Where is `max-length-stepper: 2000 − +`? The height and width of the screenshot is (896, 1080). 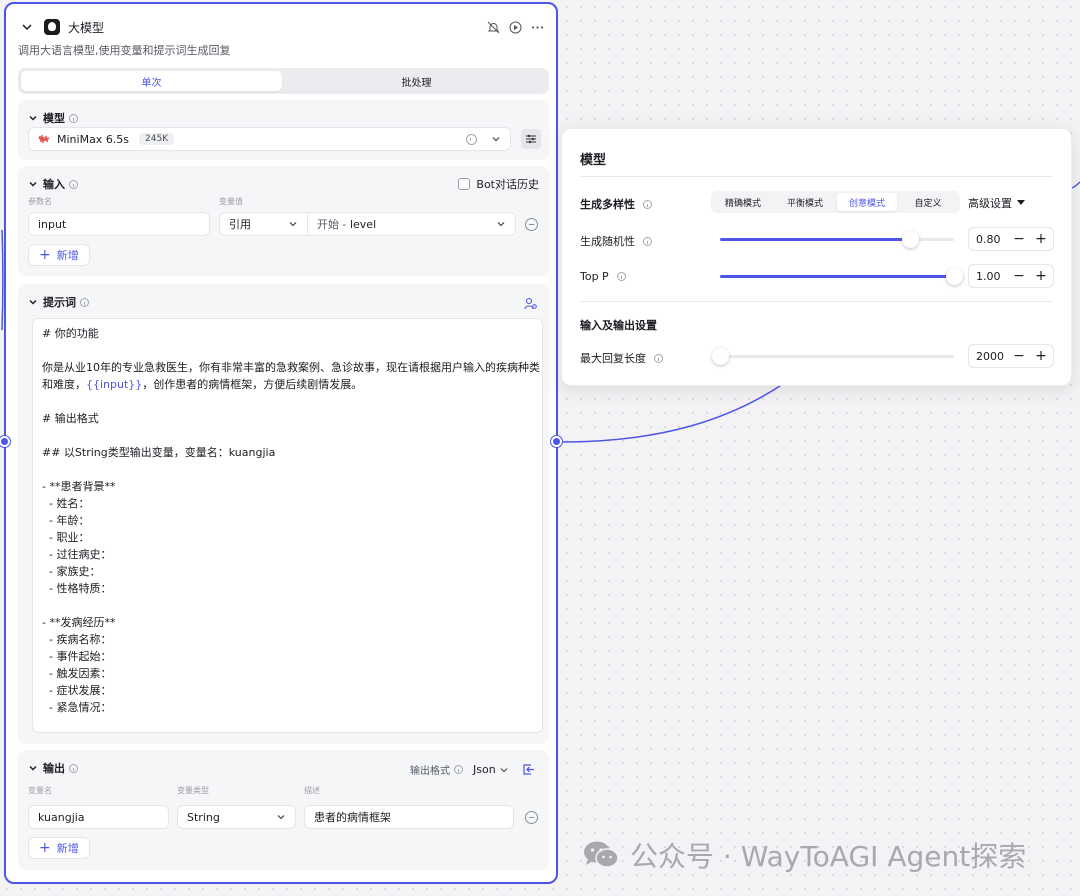
max-length-stepper: 2000 − + is located at coordinates (1011, 356).